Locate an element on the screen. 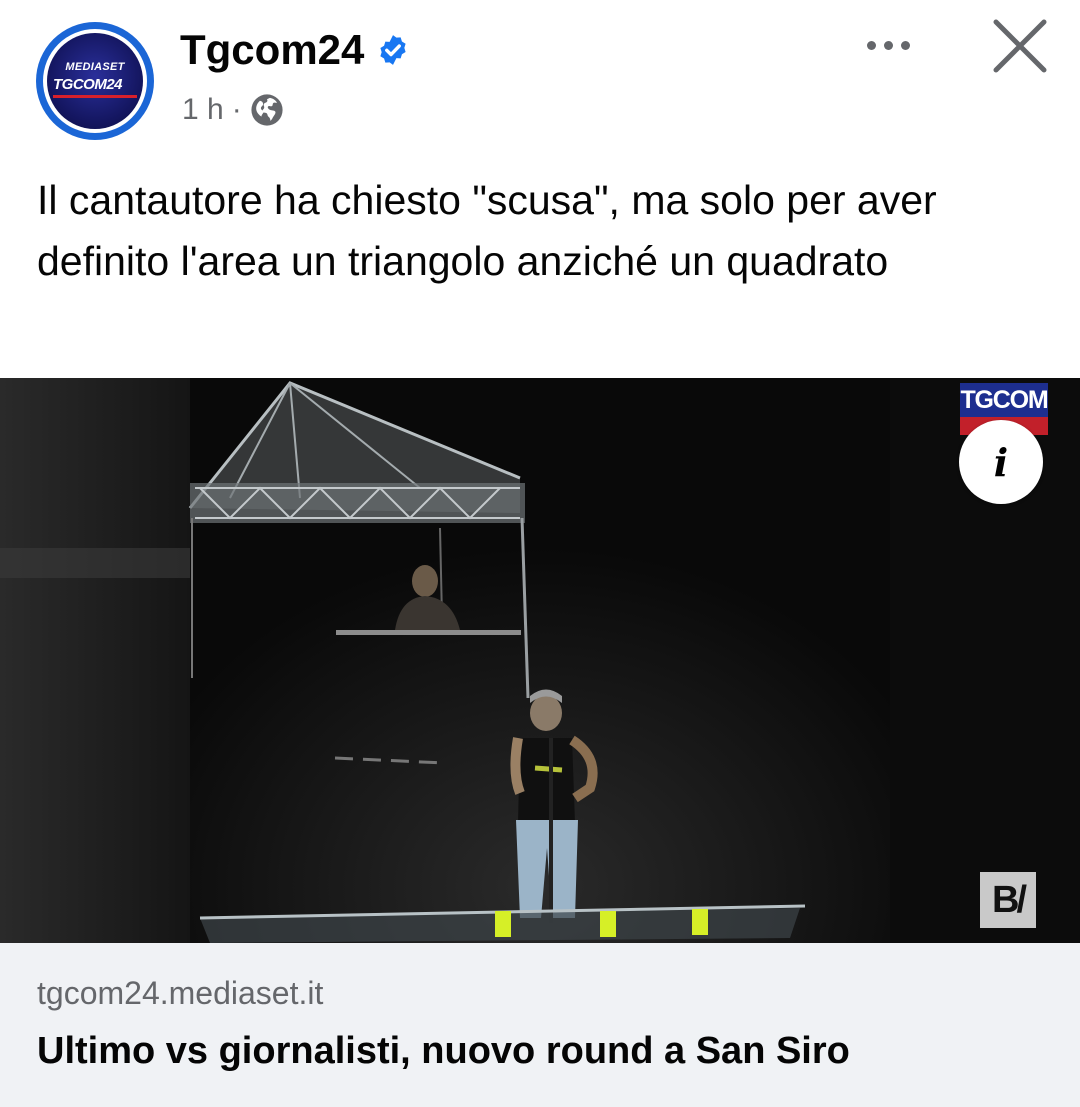 The width and height of the screenshot is (1080, 1107). tgcom24-logo: MEDIASET TGCOM24 is located at coordinates (95, 81).